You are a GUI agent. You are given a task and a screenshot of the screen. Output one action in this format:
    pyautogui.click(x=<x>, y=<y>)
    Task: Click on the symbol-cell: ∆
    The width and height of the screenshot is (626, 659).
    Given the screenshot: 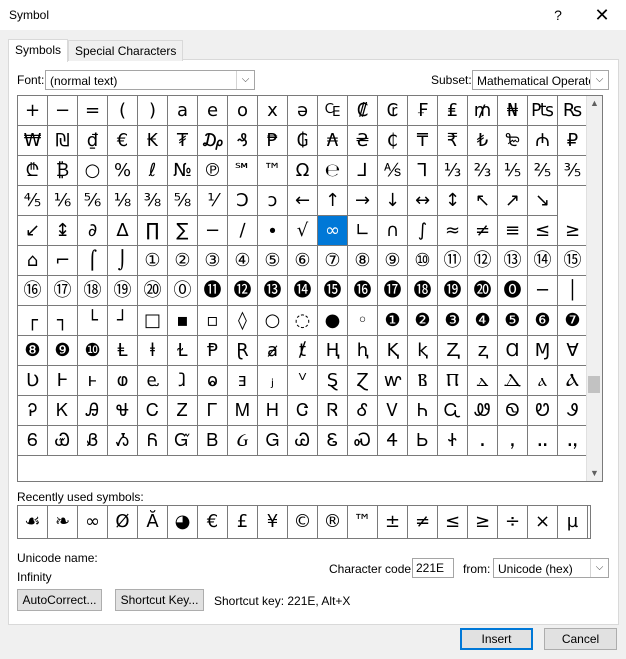 What is the action you would take?
    pyautogui.click(x=123, y=231)
    